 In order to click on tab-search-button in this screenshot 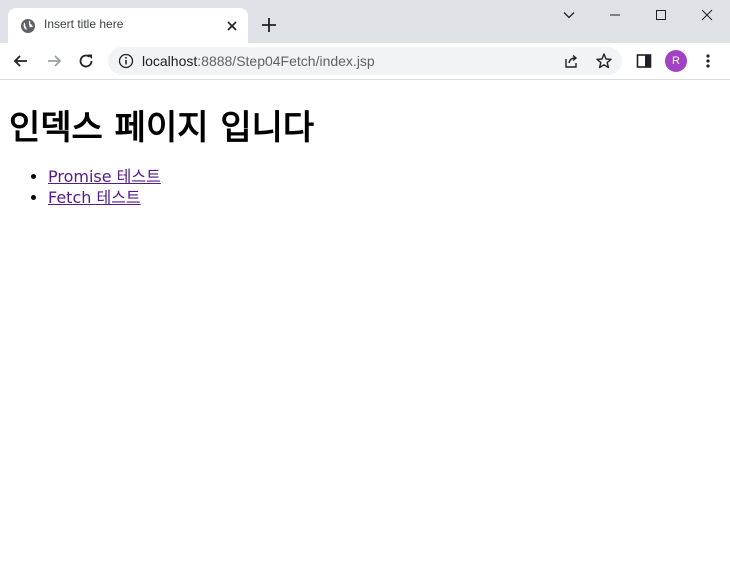, I will do `click(569, 15)`.